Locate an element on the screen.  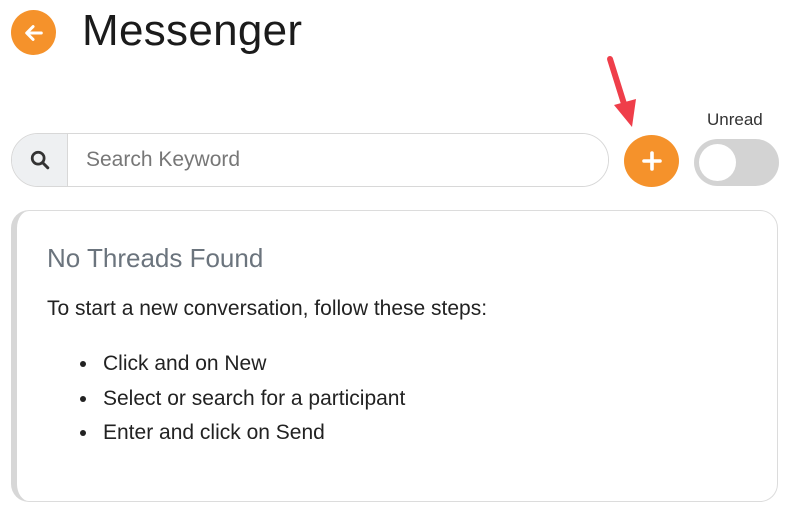
back-button is located at coordinates (33, 32).